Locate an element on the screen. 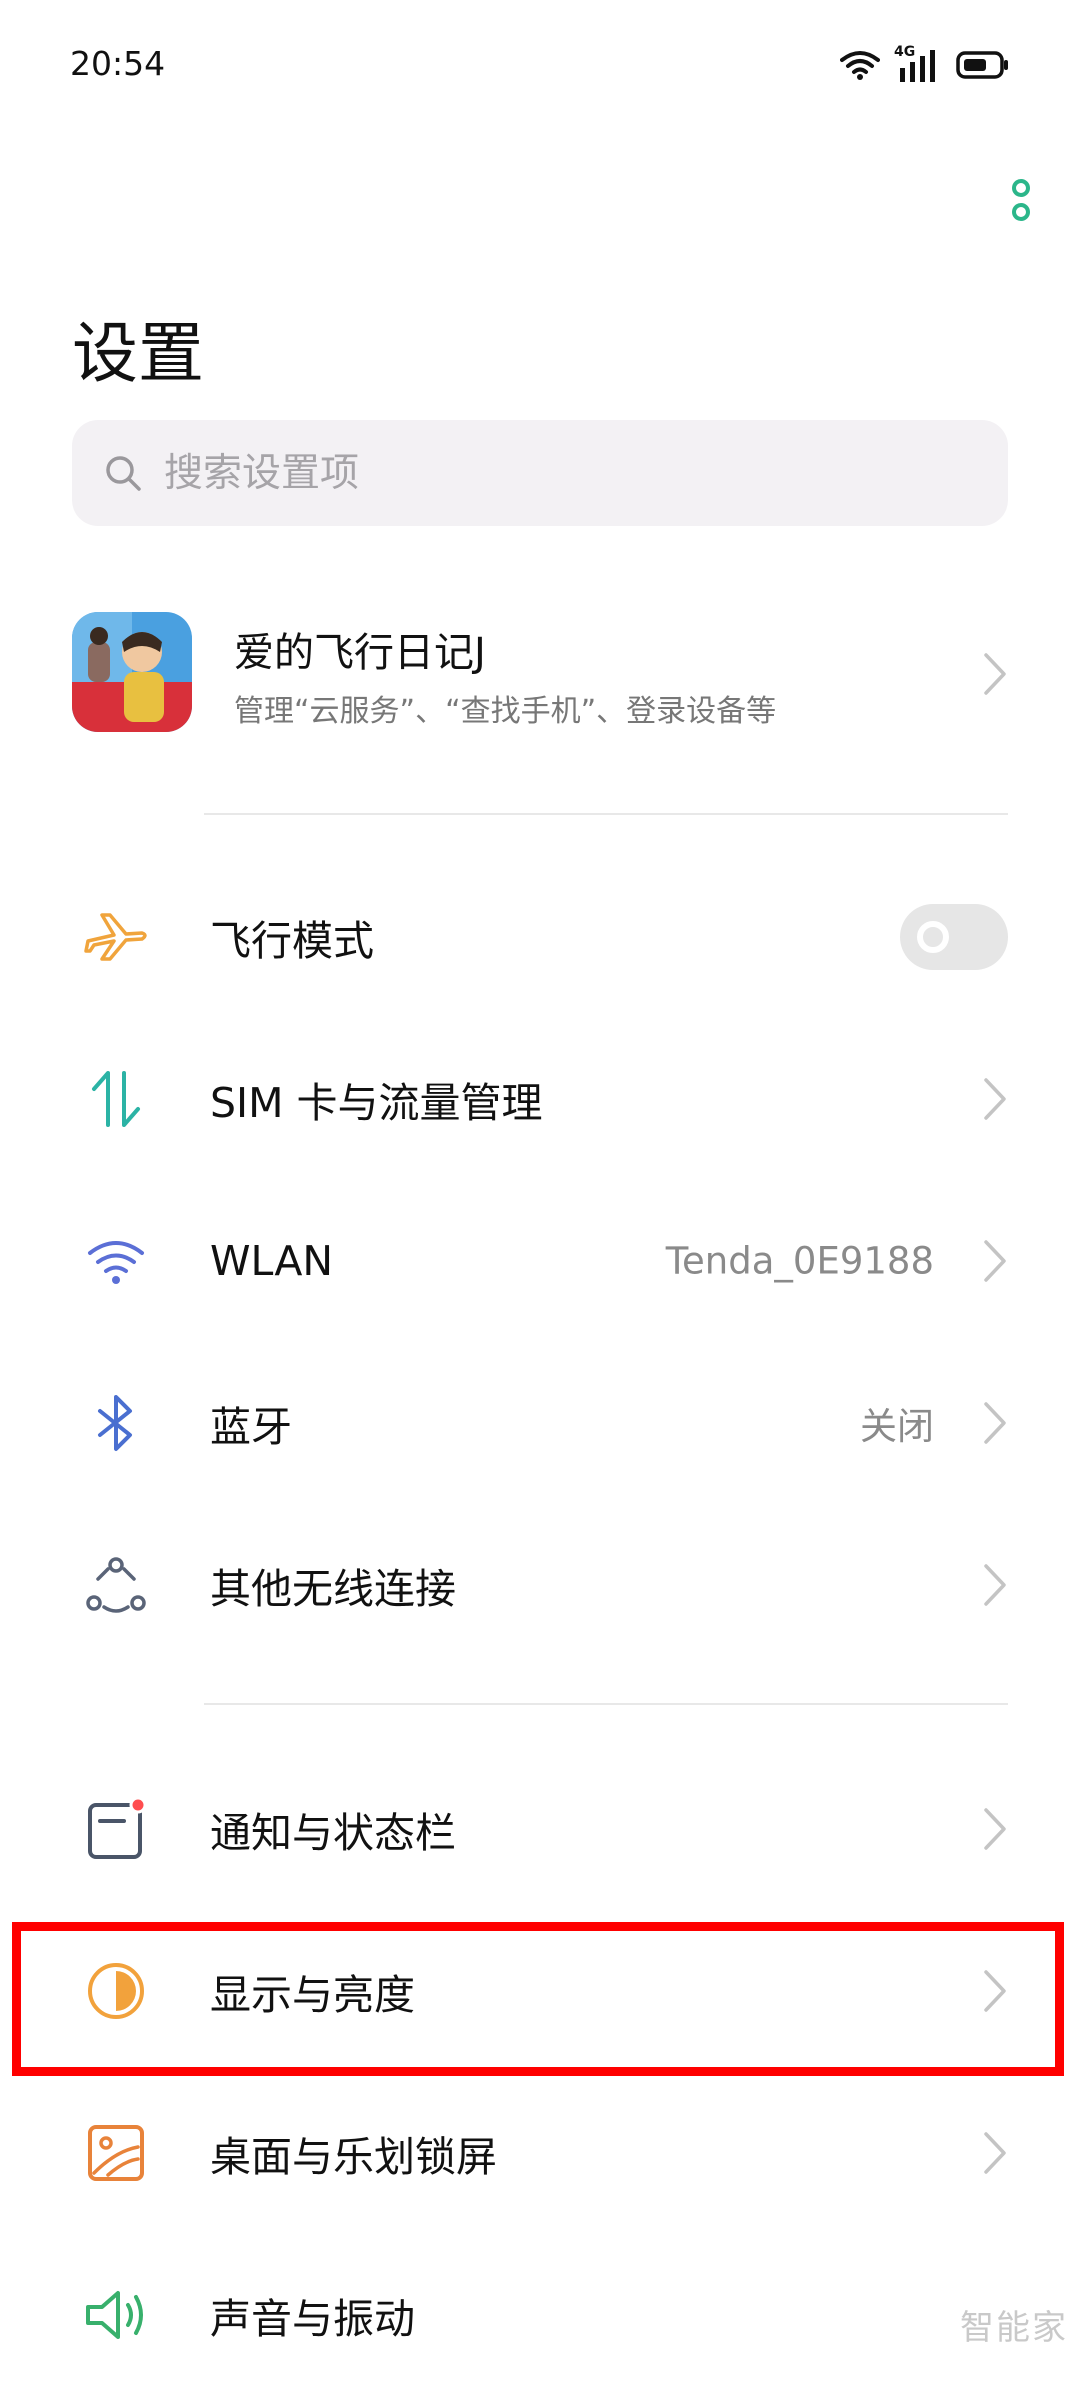 Image resolution: width=1080 pixels, height=2396 pixels. network-type-label: 4G is located at coordinates (905, 52).